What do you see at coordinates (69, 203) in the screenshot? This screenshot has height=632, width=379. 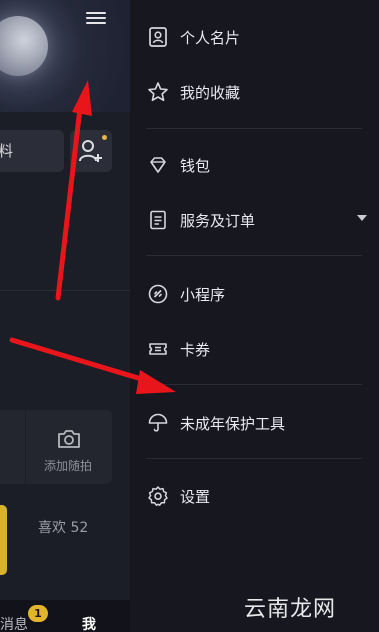 I see `annotation-arrow-up` at bounding box center [69, 203].